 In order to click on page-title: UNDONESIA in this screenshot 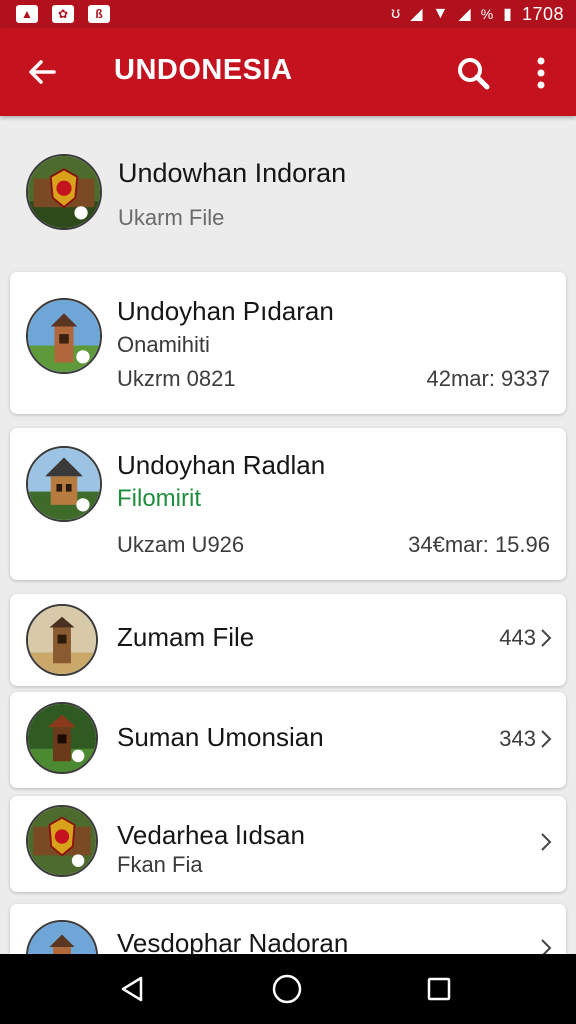, I will do `click(203, 70)`.